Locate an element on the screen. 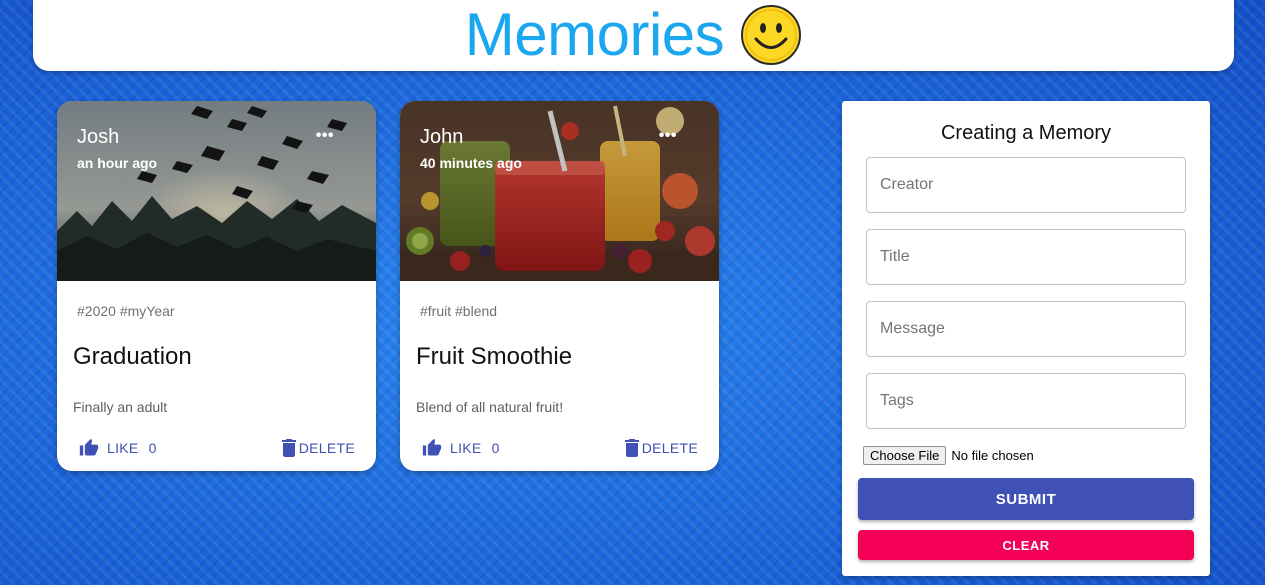 The height and width of the screenshot is (585, 1265). message-field is located at coordinates (1026, 329).